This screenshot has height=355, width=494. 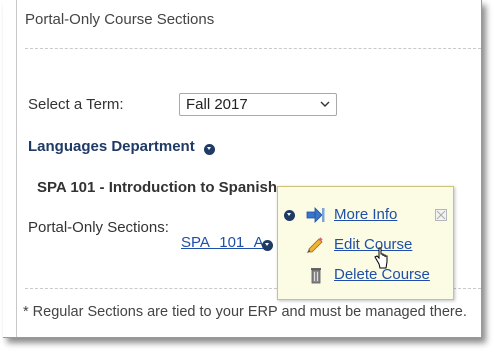 What do you see at coordinates (217, 104) in the screenshot?
I see `term-select-value: Fall 2017` at bounding box center [217, 104].